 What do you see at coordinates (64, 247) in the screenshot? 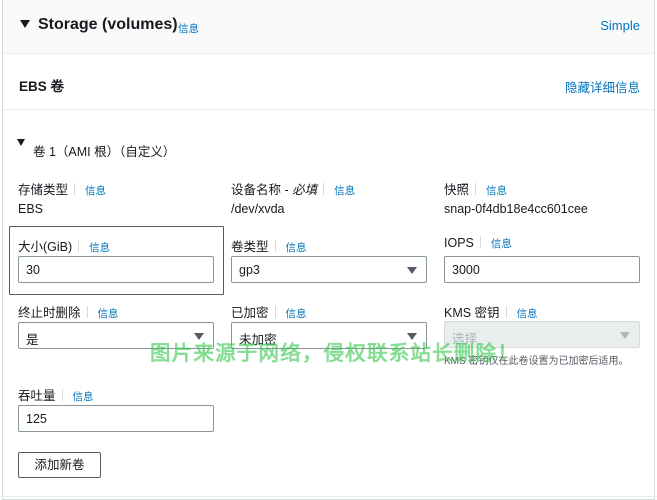
I see `size-label: 大小(GiB) 信息` at bounding box center [64, 247].